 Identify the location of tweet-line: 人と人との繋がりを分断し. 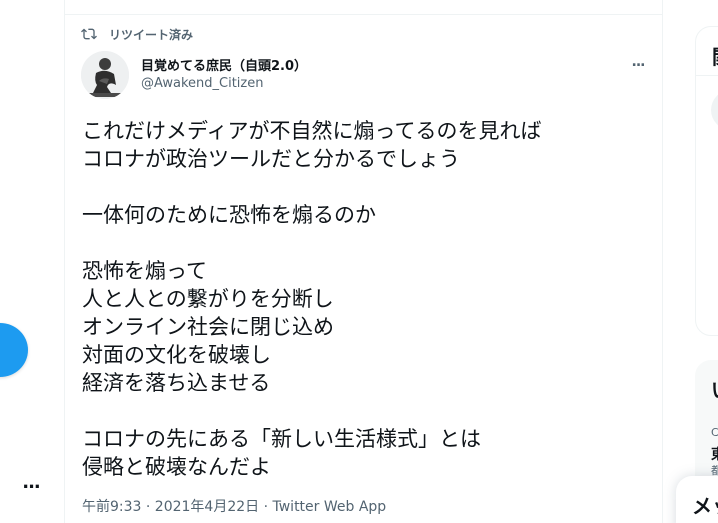
(208, 299).